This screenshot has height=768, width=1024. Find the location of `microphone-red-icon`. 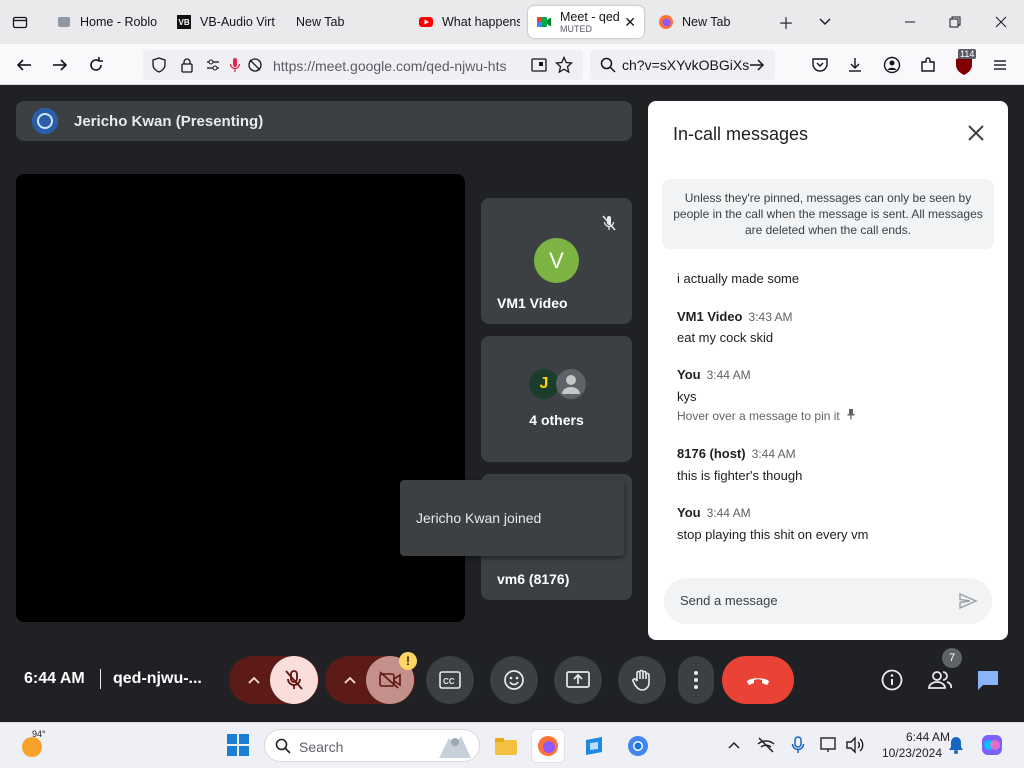

microphone-red-icon is located at coordinates (235, 67).